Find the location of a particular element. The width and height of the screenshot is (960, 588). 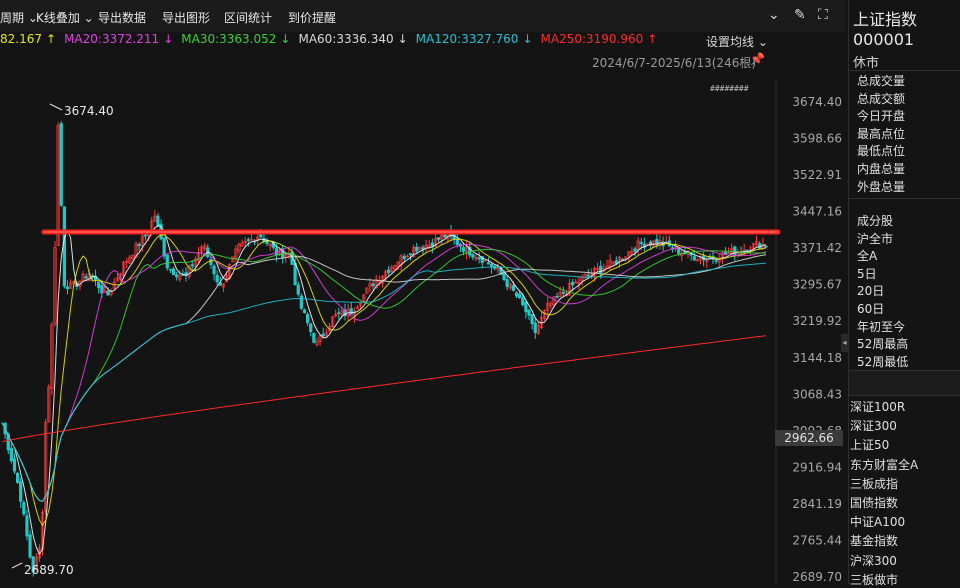

category-item: 5日 is located at coordinates (867, 273).